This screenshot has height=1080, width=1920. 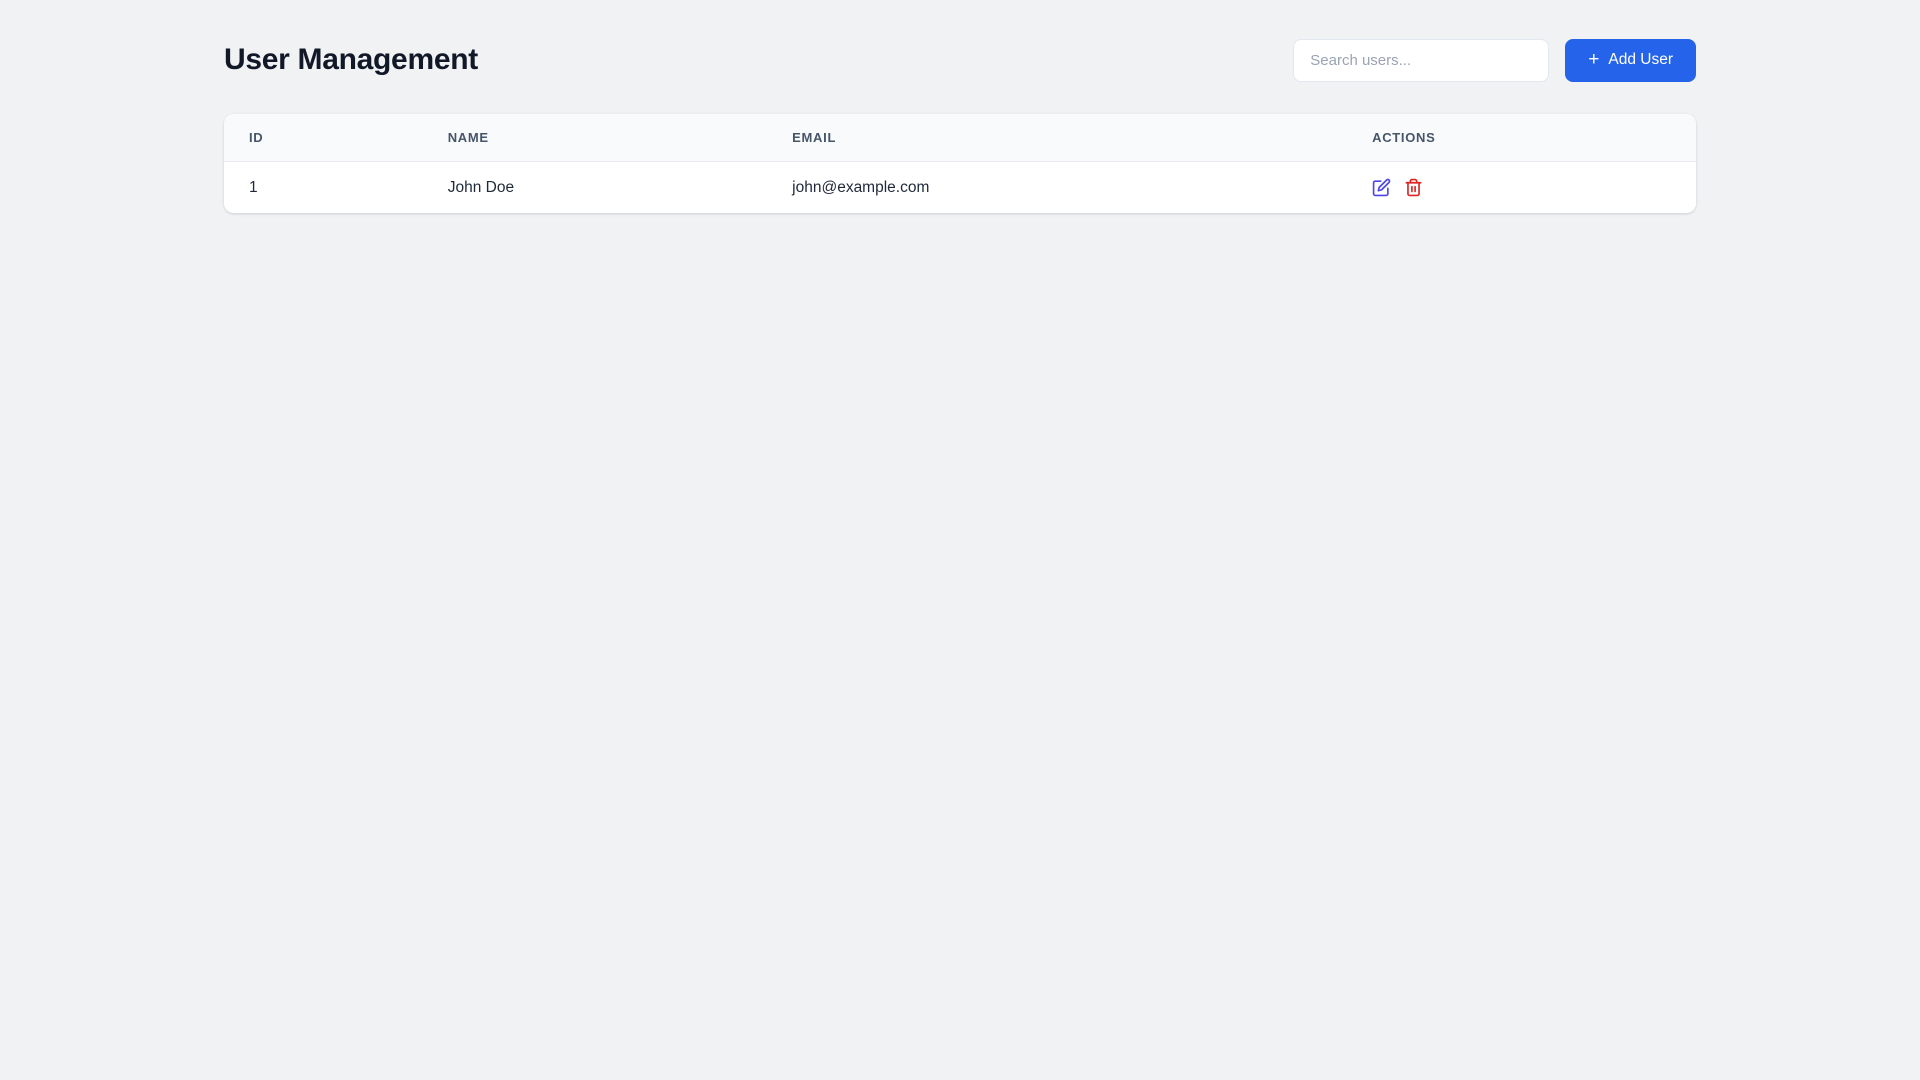 I want to click on search-input, so click(x=1421, y=60).